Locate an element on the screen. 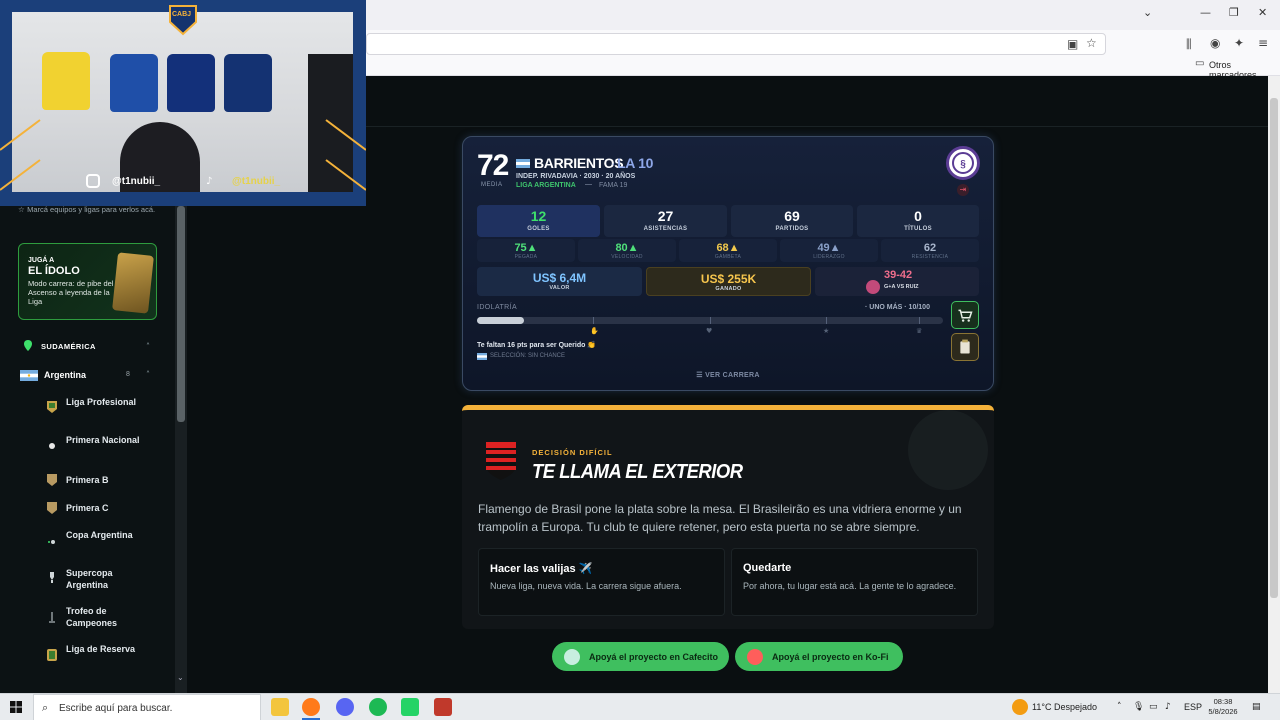 The image size is (1280, 720). address-bar is located at coordinates (736, 44).